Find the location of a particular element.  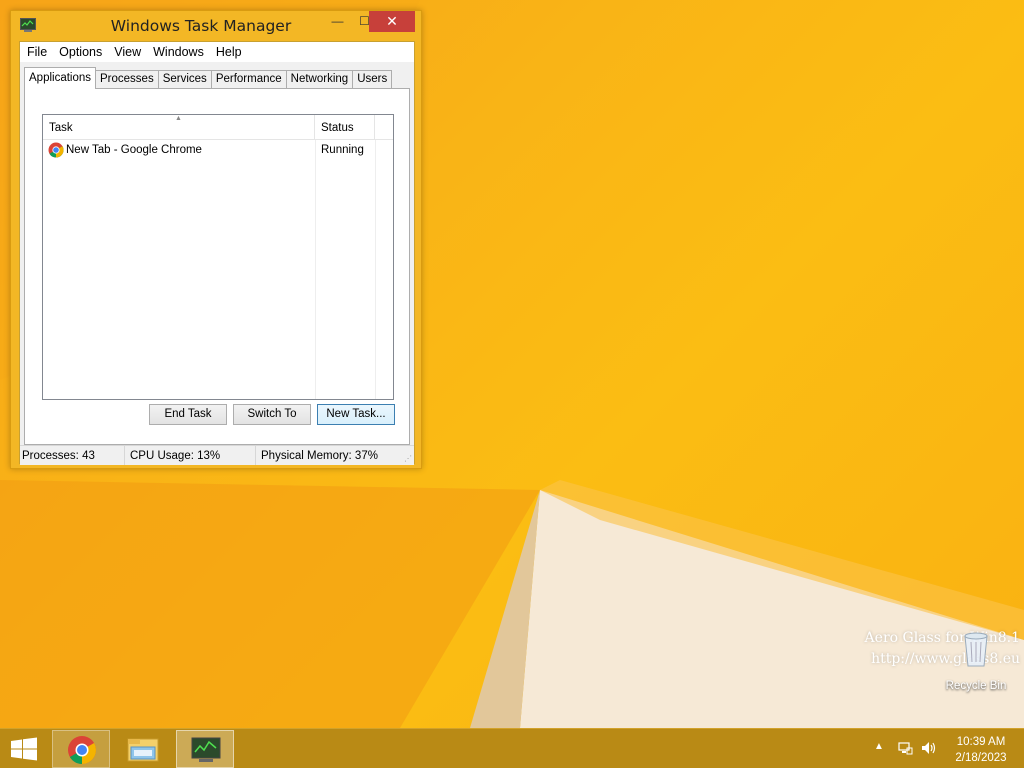

title-bar: Windows Task Manager — ☐ ✕ is located at coordinates (216, 26).